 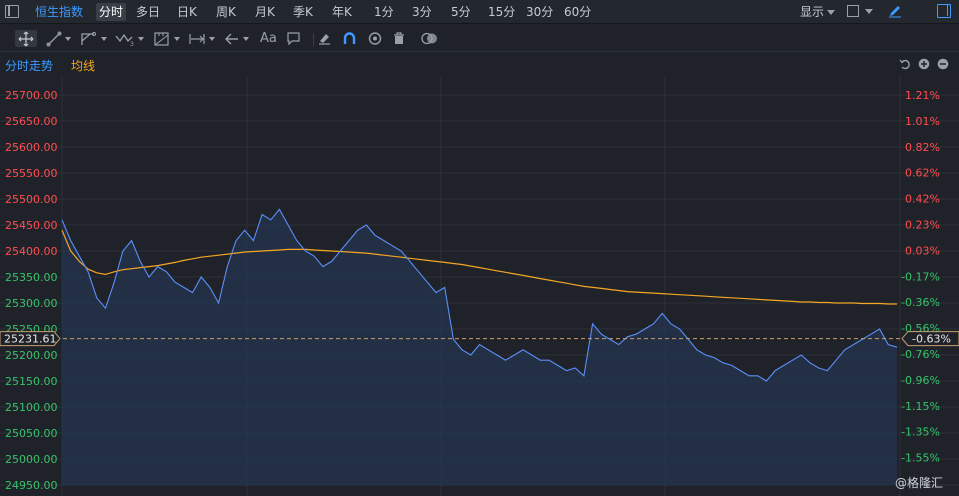 I want to click on timeframe-tab: 5分, so click(x=461, y=12).